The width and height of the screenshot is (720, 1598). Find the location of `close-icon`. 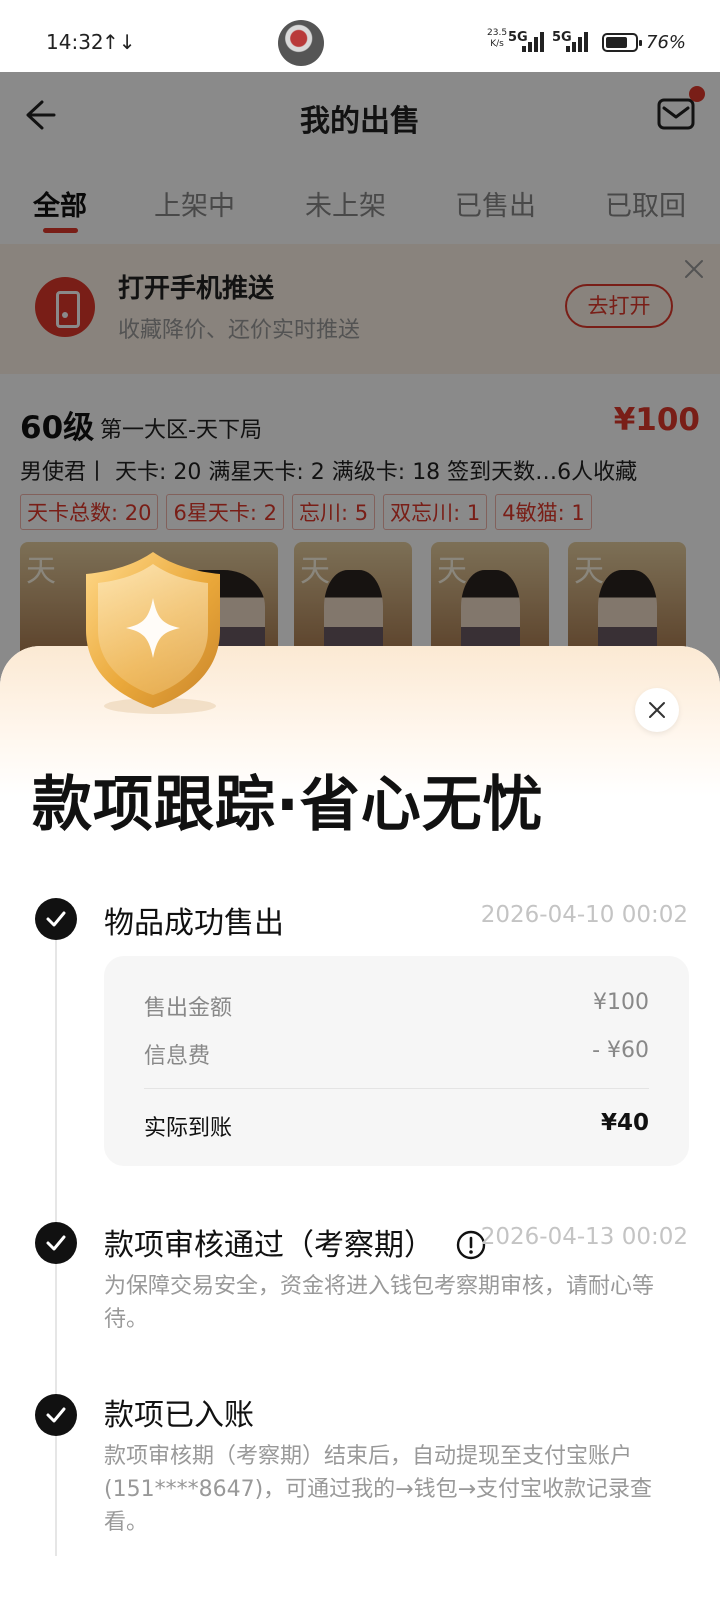

close-icon is located at coordinates (657, 710).